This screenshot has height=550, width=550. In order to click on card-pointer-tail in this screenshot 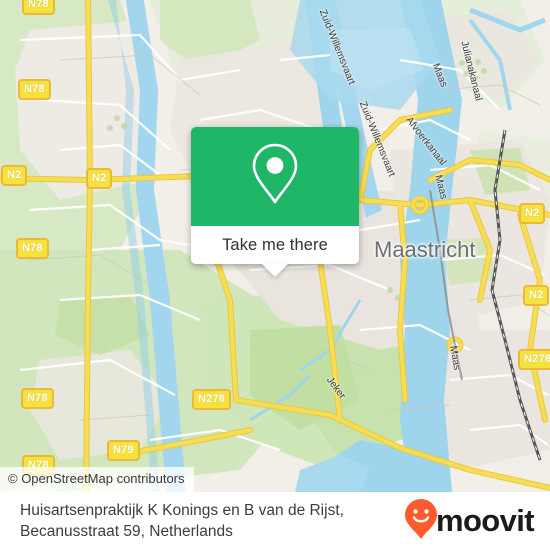, I will do `click(275, 270)`.